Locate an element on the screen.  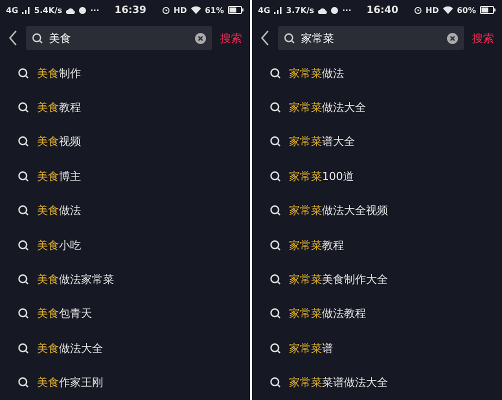
suggestion-text: 家常菜做法大全视频 is located at coordinates (338, 210).